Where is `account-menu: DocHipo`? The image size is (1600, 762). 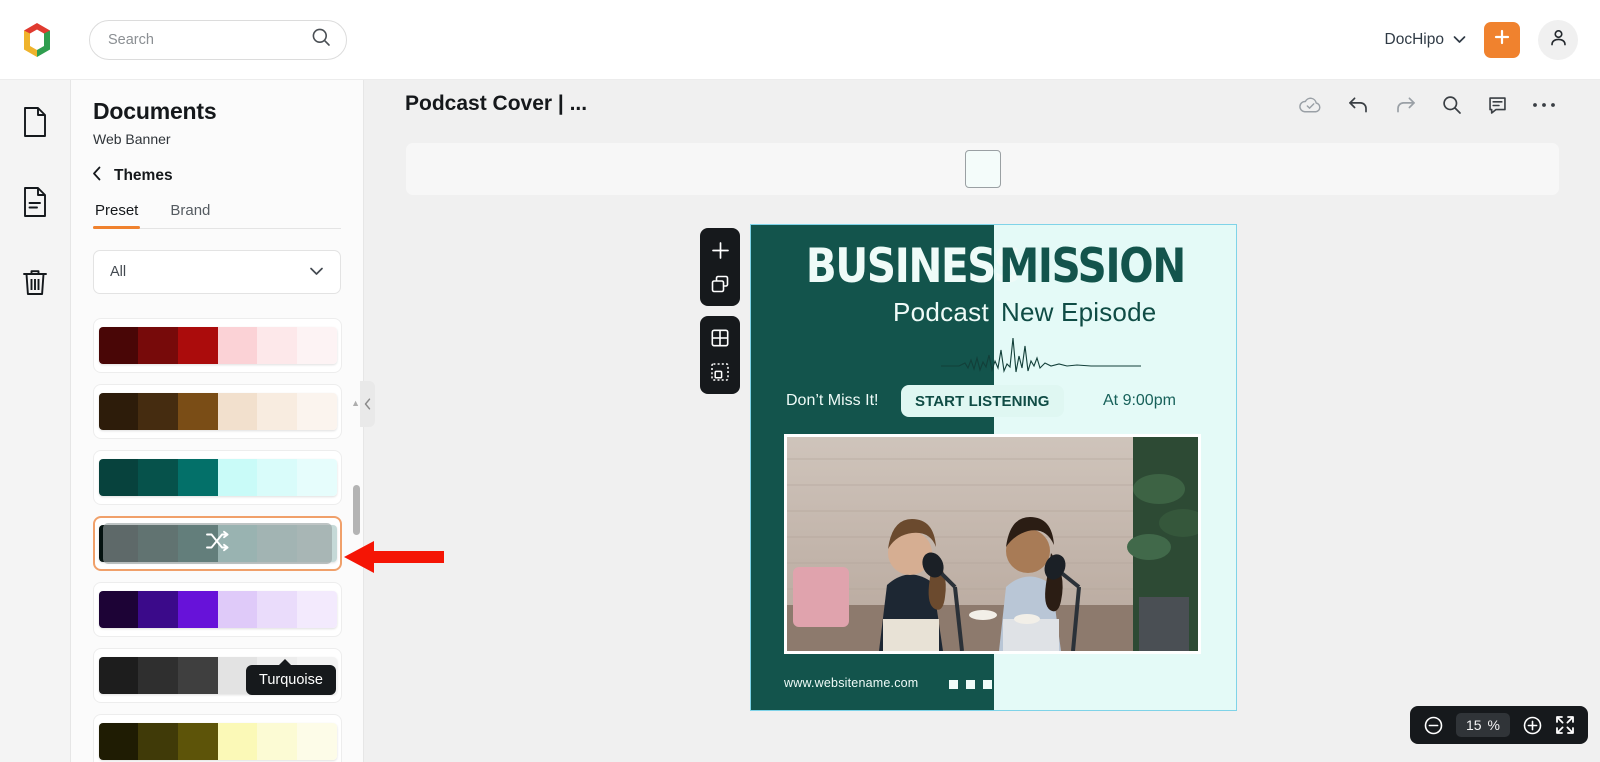
account-menu: DocHipo is located at coordinates (1425, 40).